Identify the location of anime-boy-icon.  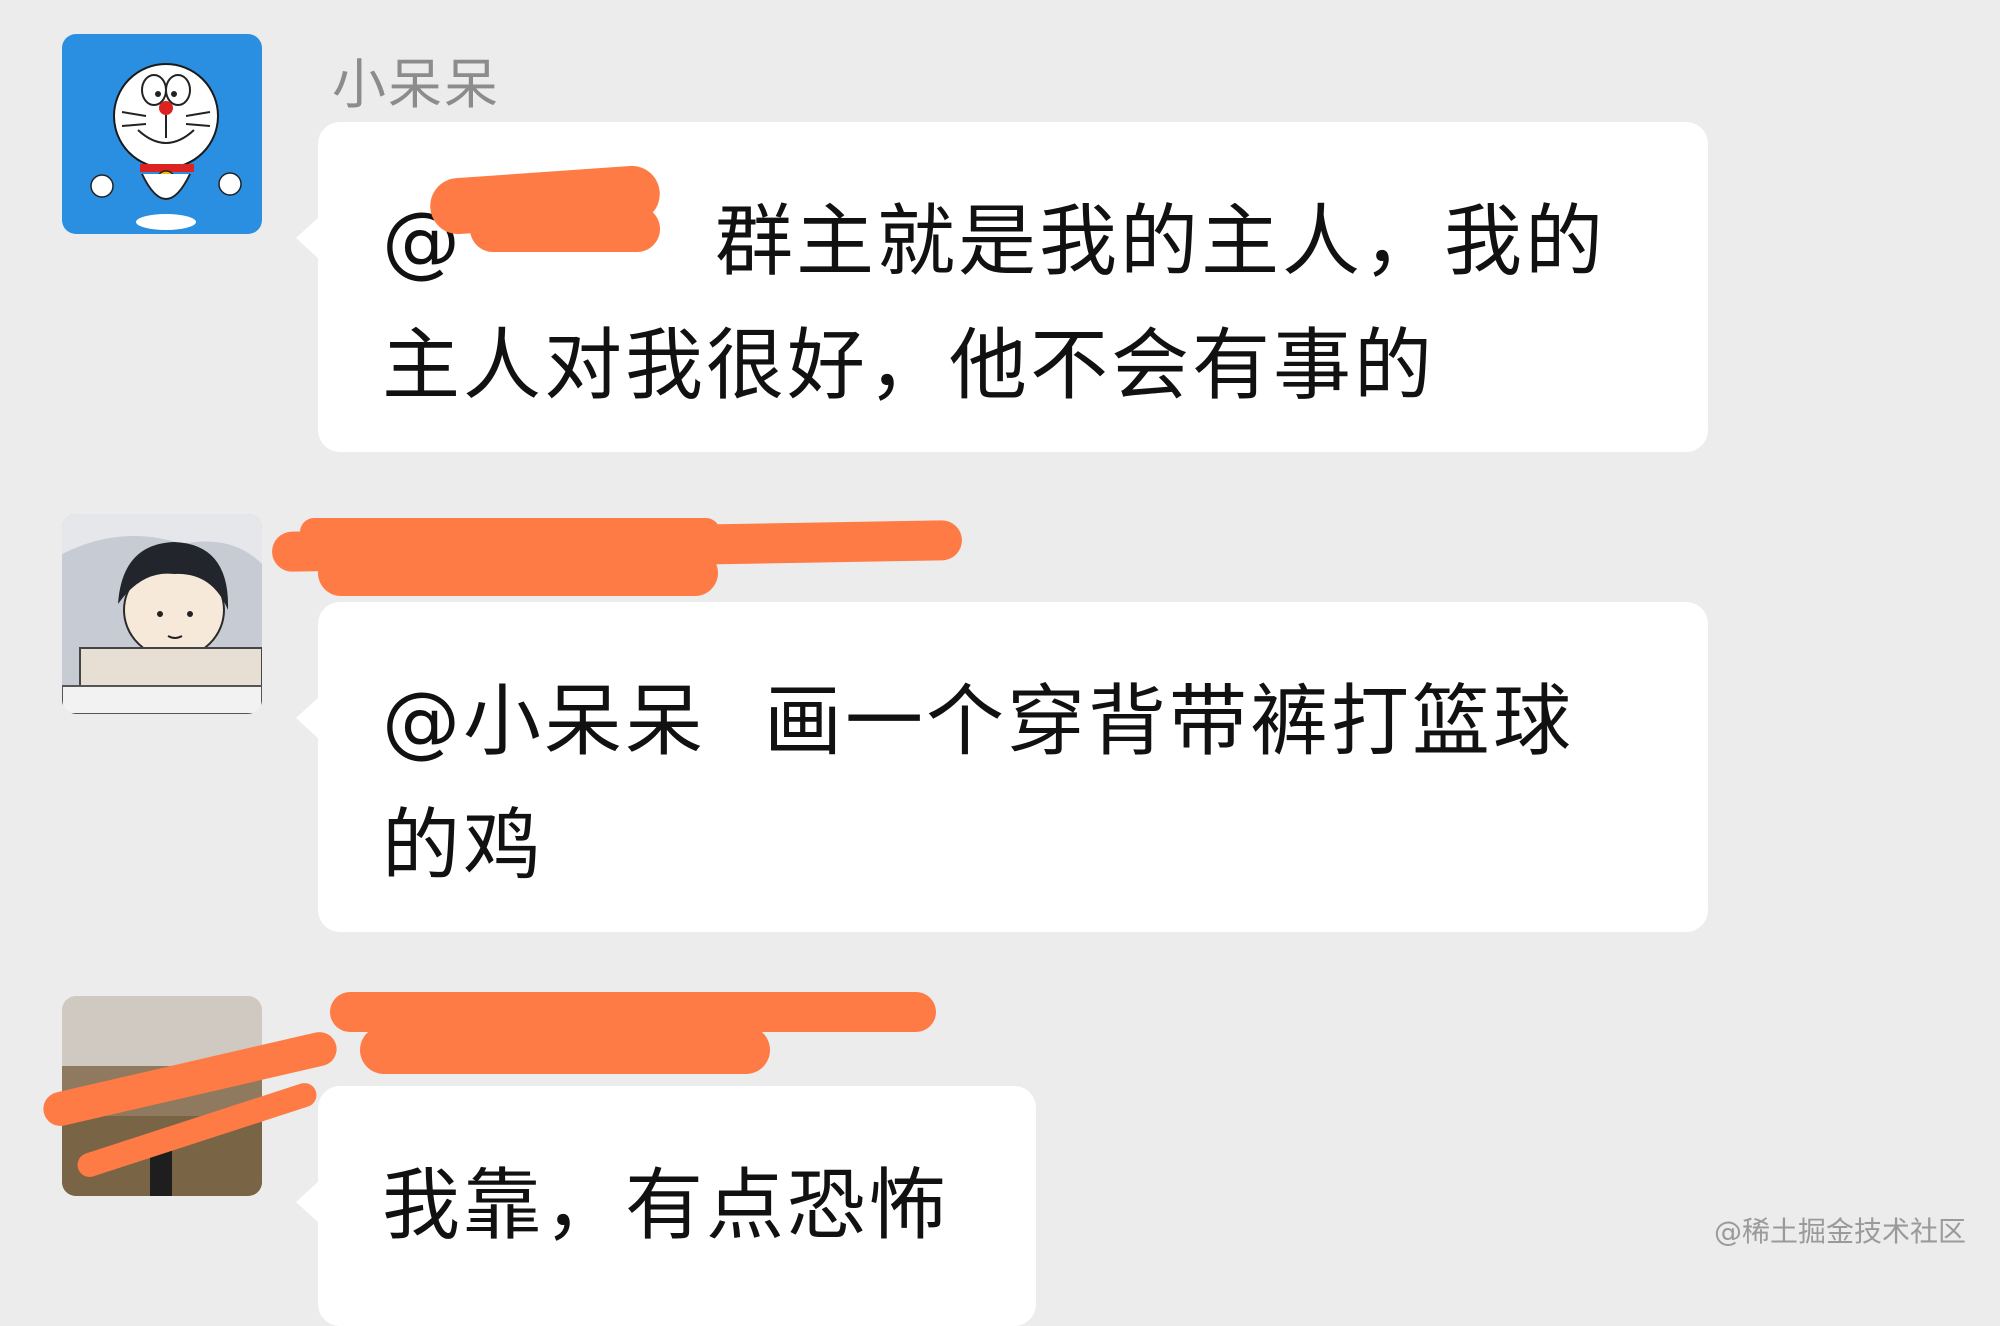
(162, 614).